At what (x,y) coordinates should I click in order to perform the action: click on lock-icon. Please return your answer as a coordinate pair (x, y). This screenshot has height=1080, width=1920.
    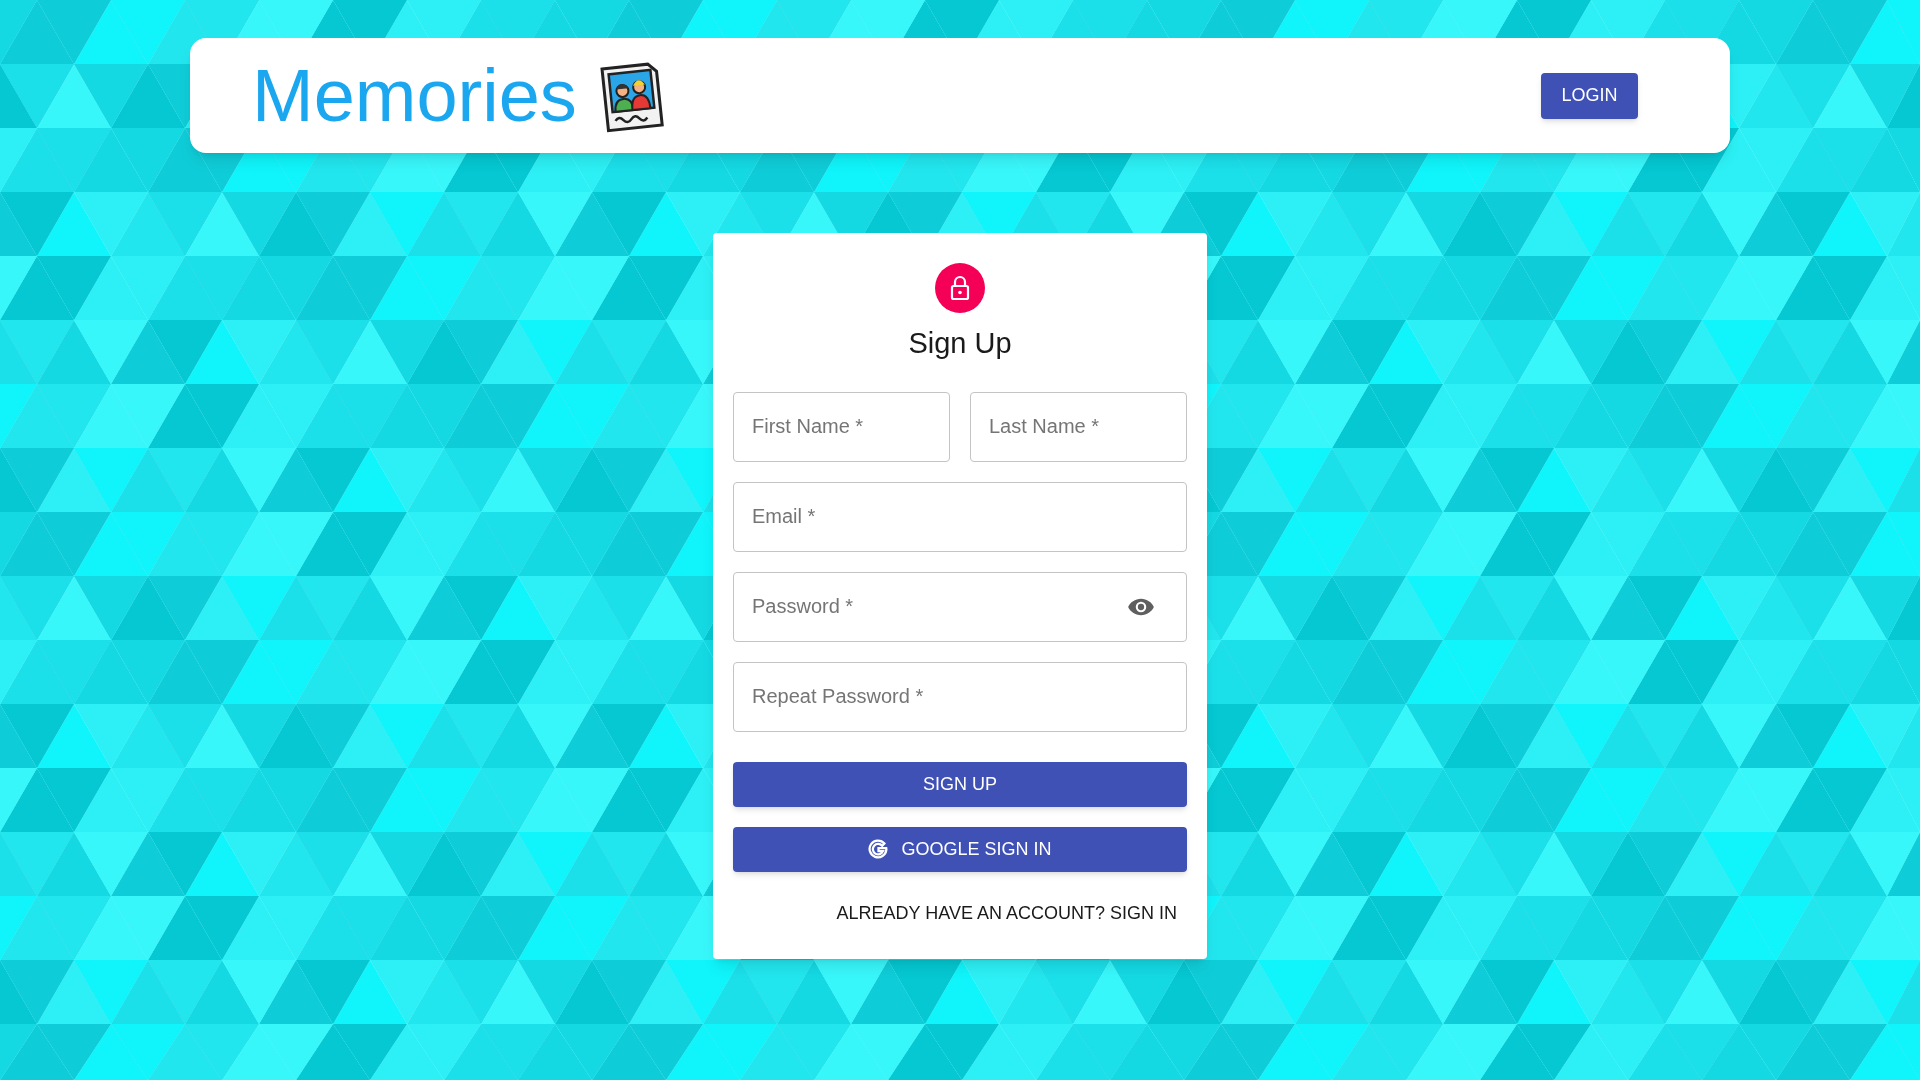
    Looking at the image, I should click on (960, 288).